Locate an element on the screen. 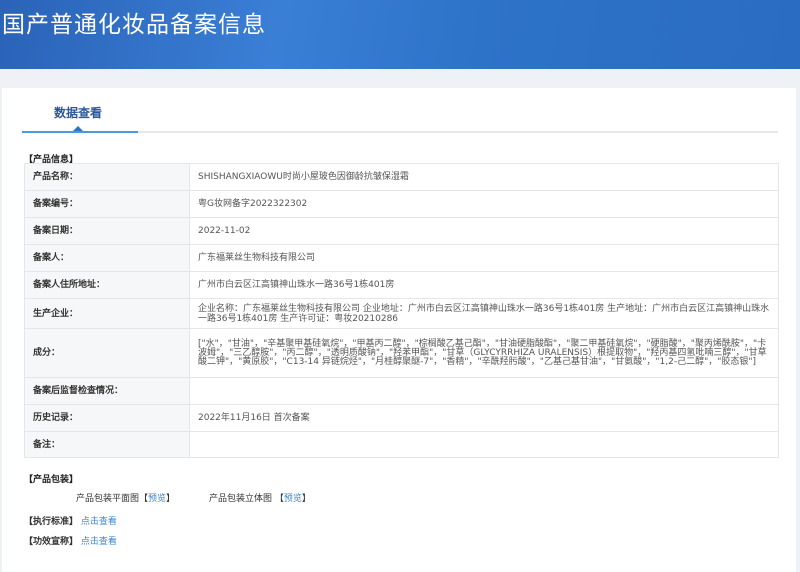 The height and width of the screenshot is (572, 800). preview-stereo-link: 预览 is located at coordinates (293, 499).